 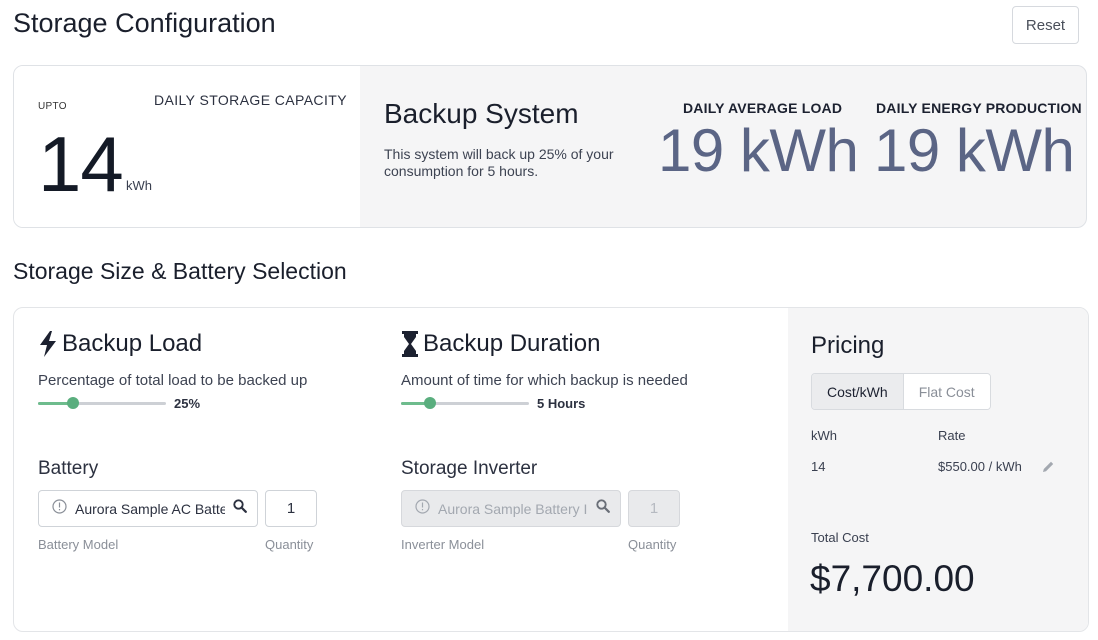 I want to click on backup-load-slider-value: 25%, so click(x=187, y=403).